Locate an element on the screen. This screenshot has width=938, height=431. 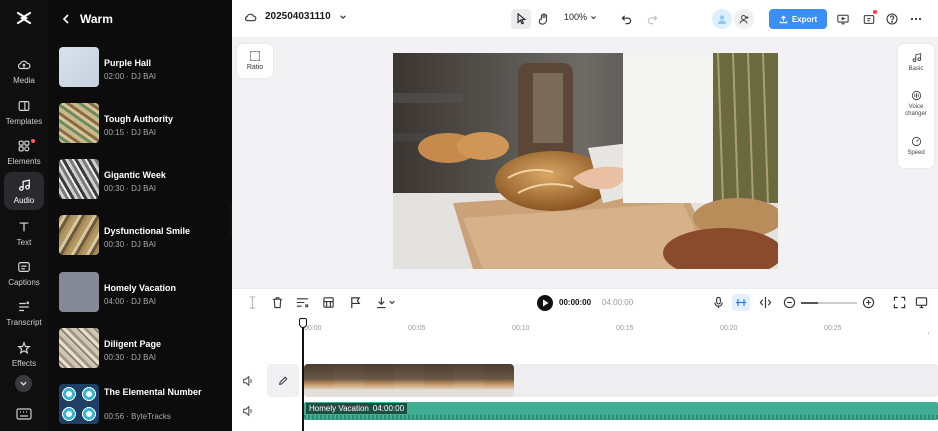
split-icon is located at coordinates (252, 302).